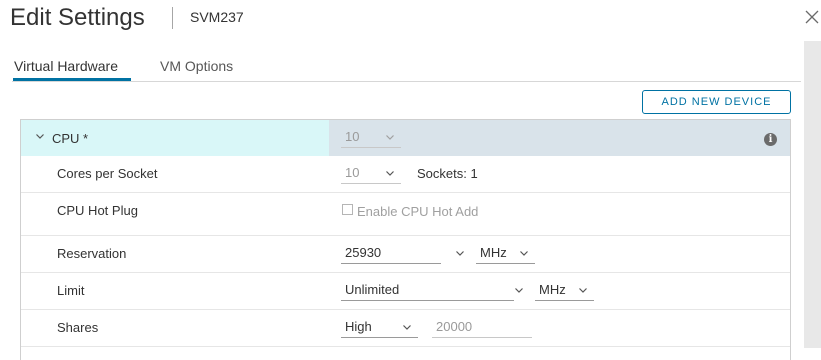 The width and height of the screenshot is (821, 360). What do you see at coordinates (493, 252) in the screenshot?
I see `reservation-unit-value: MHz` at bounding box center [493, 252].